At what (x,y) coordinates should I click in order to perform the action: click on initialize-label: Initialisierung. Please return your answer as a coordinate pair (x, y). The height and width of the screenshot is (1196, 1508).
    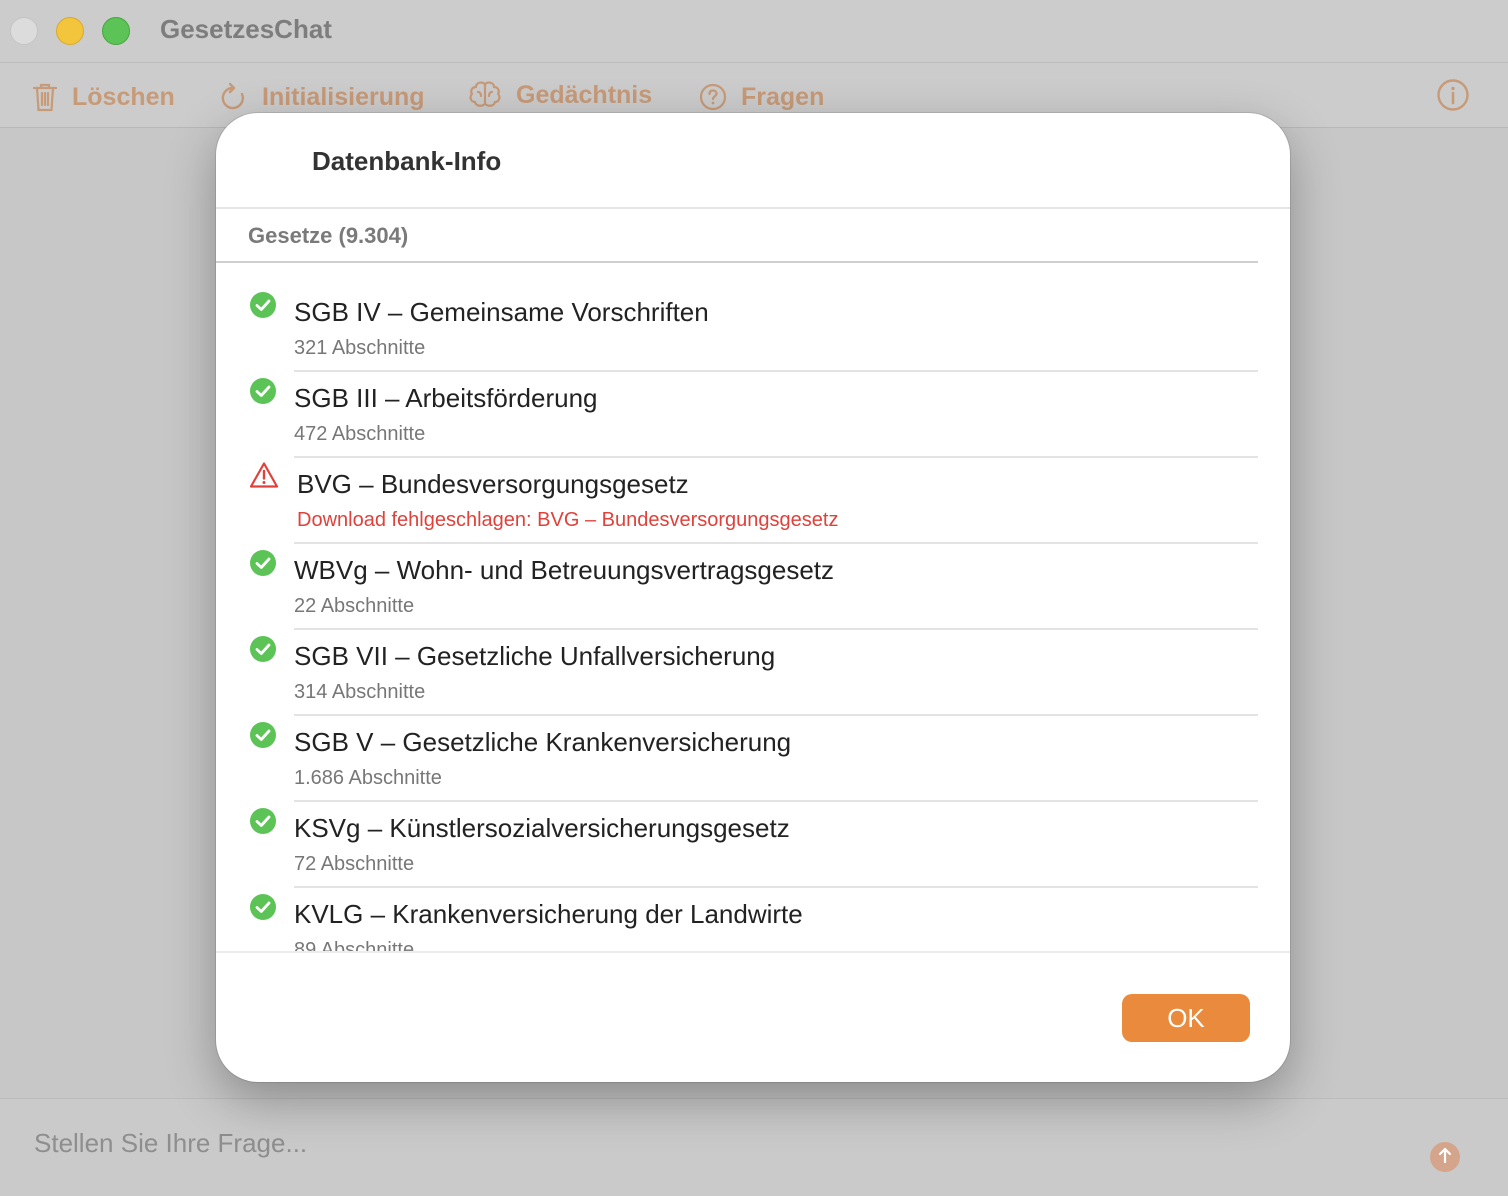
    Looking at the image, I should click on (343, 96).